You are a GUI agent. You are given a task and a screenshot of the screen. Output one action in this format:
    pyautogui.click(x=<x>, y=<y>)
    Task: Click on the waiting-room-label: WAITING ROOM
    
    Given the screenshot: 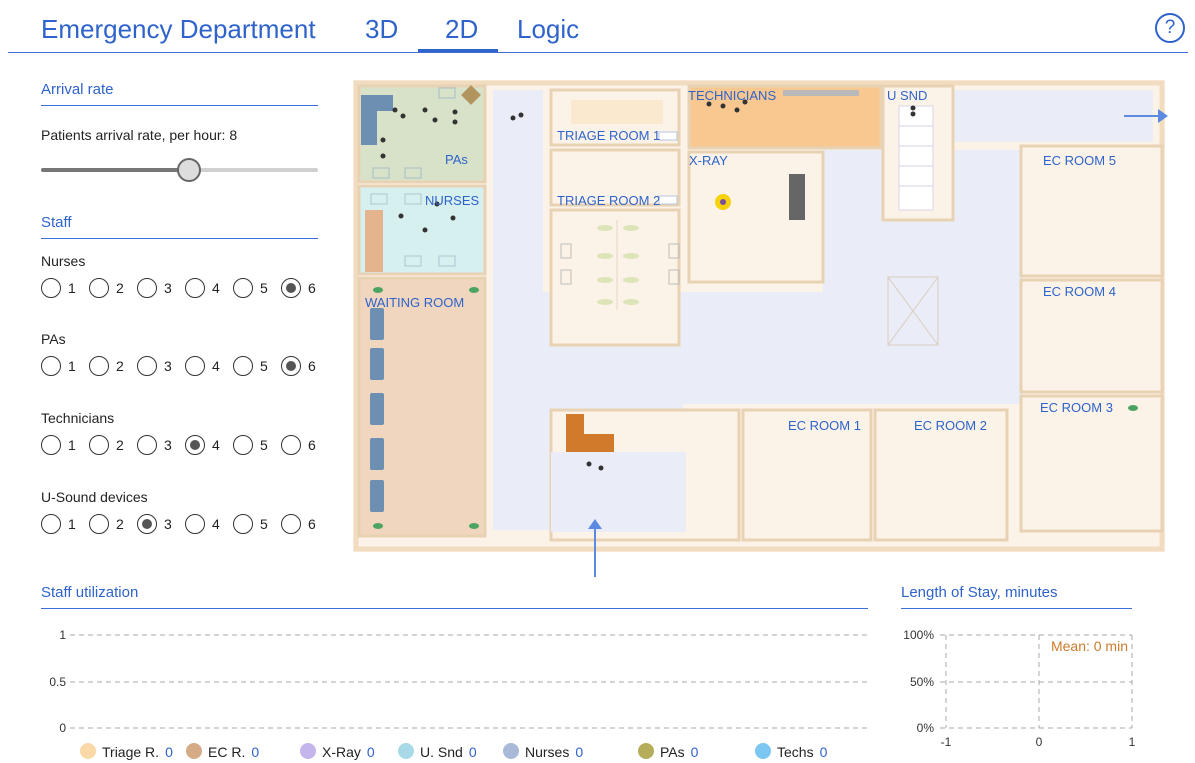 What is the action you would take?
    pyautogui.click(x=415, y=302)
    